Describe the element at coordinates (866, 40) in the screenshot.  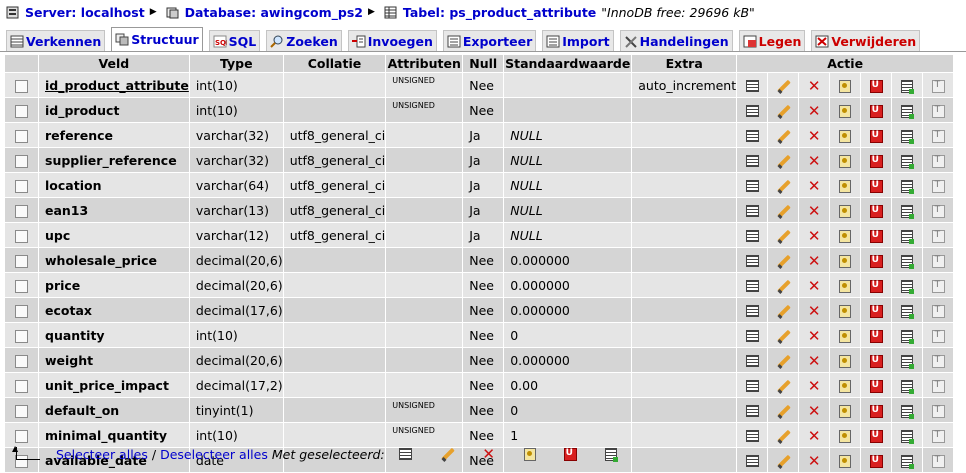
I see `tab-verwijderen: Verwijderen` at that location.